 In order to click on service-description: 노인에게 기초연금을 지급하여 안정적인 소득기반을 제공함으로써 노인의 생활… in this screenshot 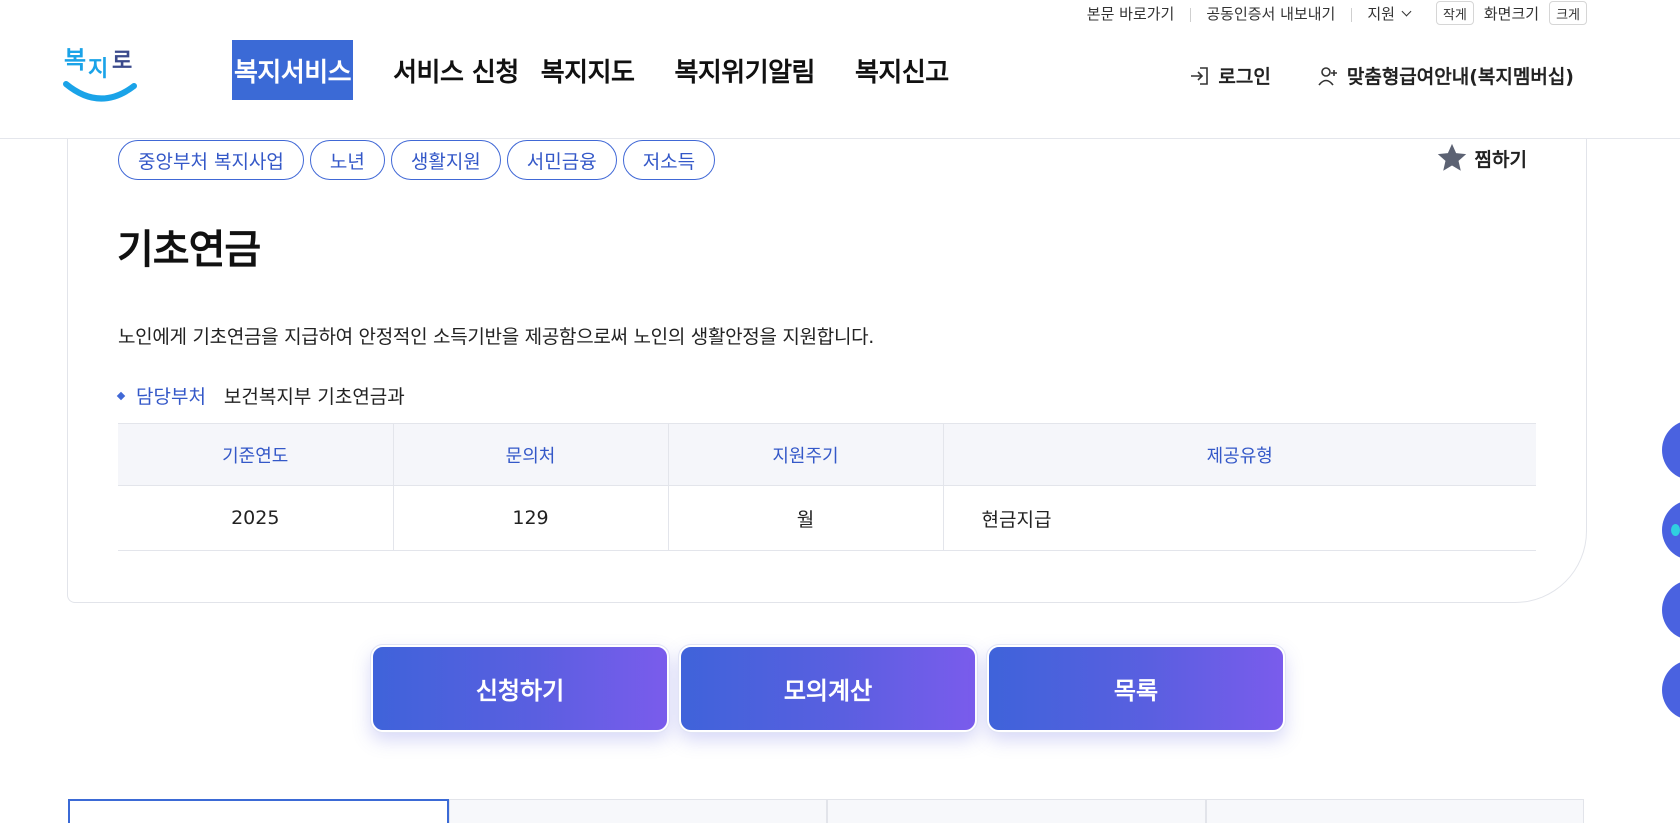, I will do `click(496, 337)`.